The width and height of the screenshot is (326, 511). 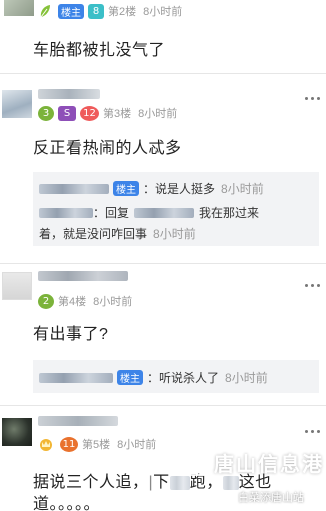 I want to click on reply-item: ：回复 我在那过来, so click(x=149, y=212).